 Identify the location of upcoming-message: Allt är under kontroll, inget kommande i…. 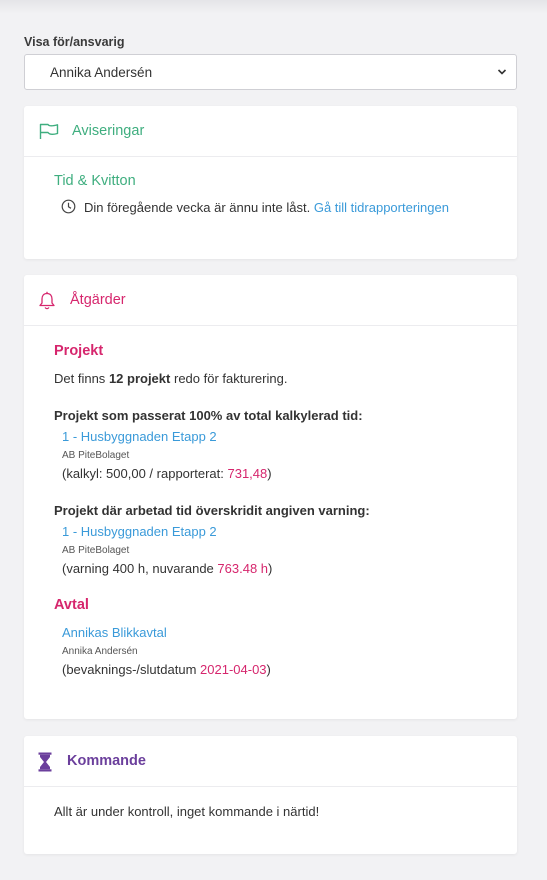
(187, 811).